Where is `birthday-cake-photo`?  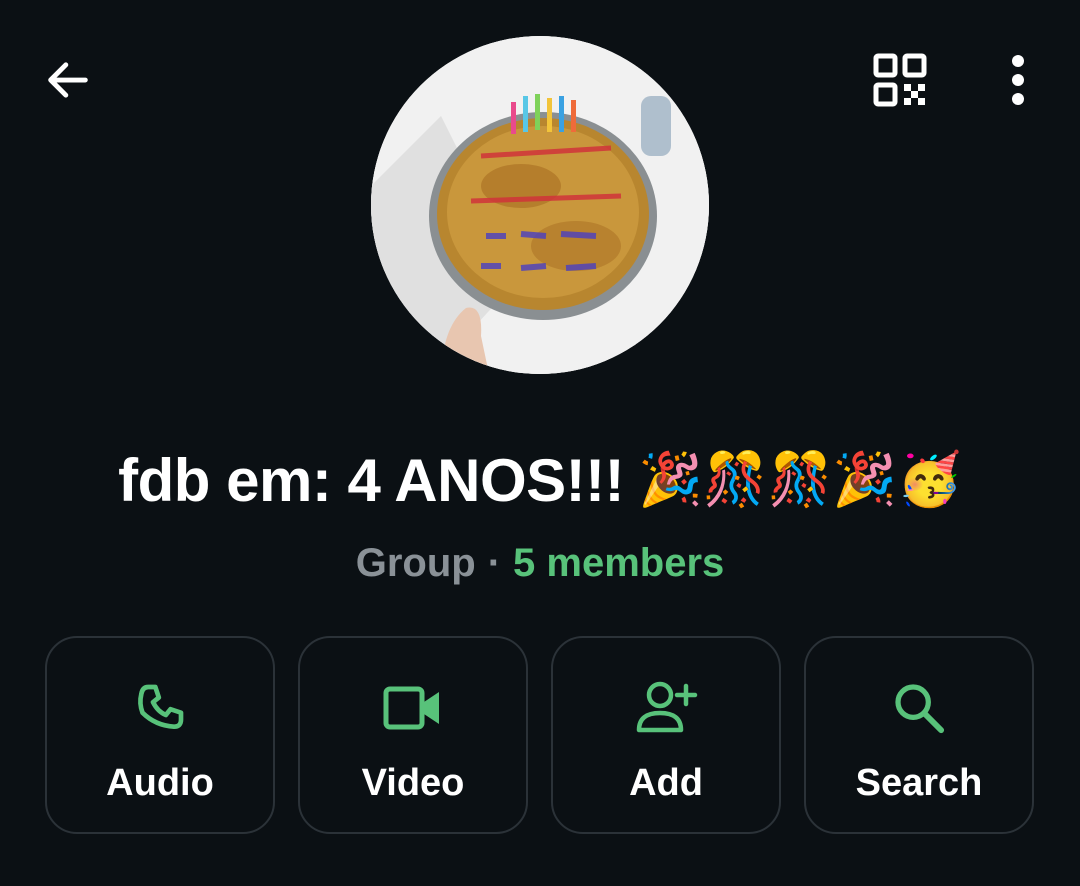 birthday-cake-photo is located at coordinates (540, 205).